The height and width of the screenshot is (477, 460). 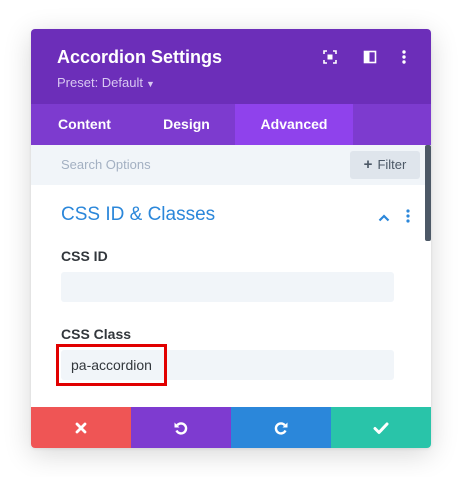 What do you see at coordinates (294, 124) in the screenshot?
I see `tab-advanced: Advanced` at bounding box center [294, 124].